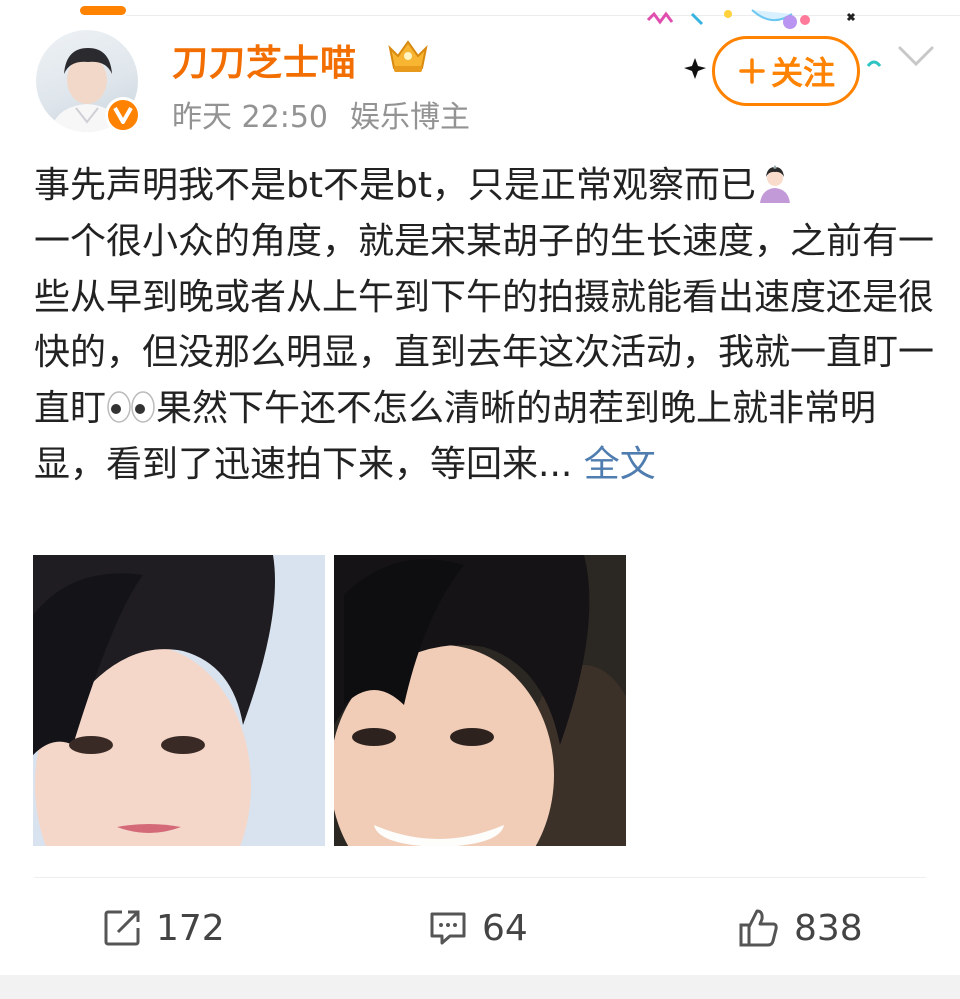 The height and width of the screenshot is (999, 960). What do you see at coordinates (752, 71) in the screenshot?
I see `plus-icon` at bounding box center [752, 71].